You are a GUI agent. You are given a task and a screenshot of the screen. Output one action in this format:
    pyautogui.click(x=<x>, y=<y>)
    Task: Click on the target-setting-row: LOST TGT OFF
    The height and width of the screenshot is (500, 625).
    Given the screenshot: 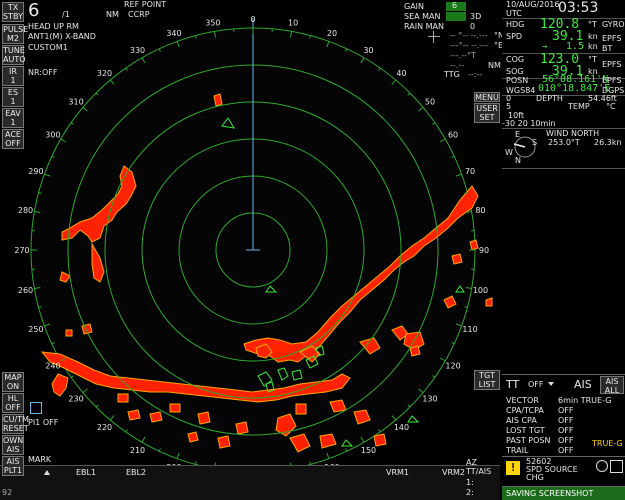 What is the action you would take?
    pyautogui.click(x=563, y=431)
    